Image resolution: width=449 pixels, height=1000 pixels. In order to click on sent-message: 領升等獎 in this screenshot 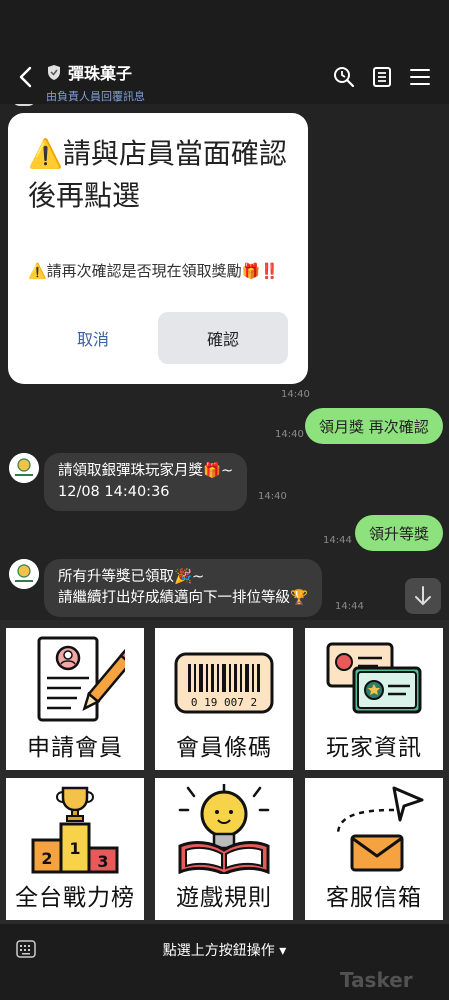, I will do `click(399, 533)`.